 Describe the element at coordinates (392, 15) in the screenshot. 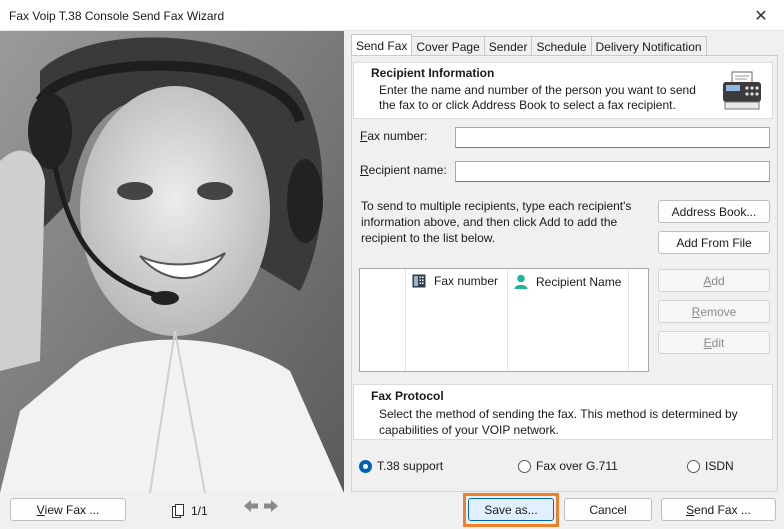

I see `title-bar: Fax Voip T.38 Console Send Fax Wizard ✕` at that location.